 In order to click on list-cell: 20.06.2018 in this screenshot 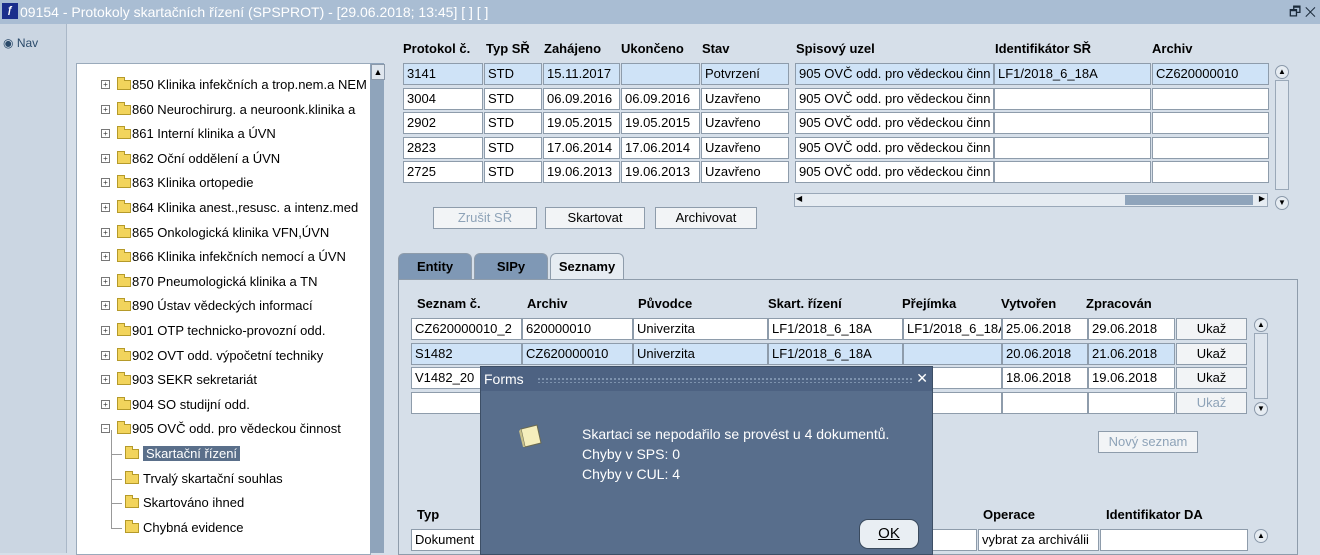, I will do `click(1045, 353)`.